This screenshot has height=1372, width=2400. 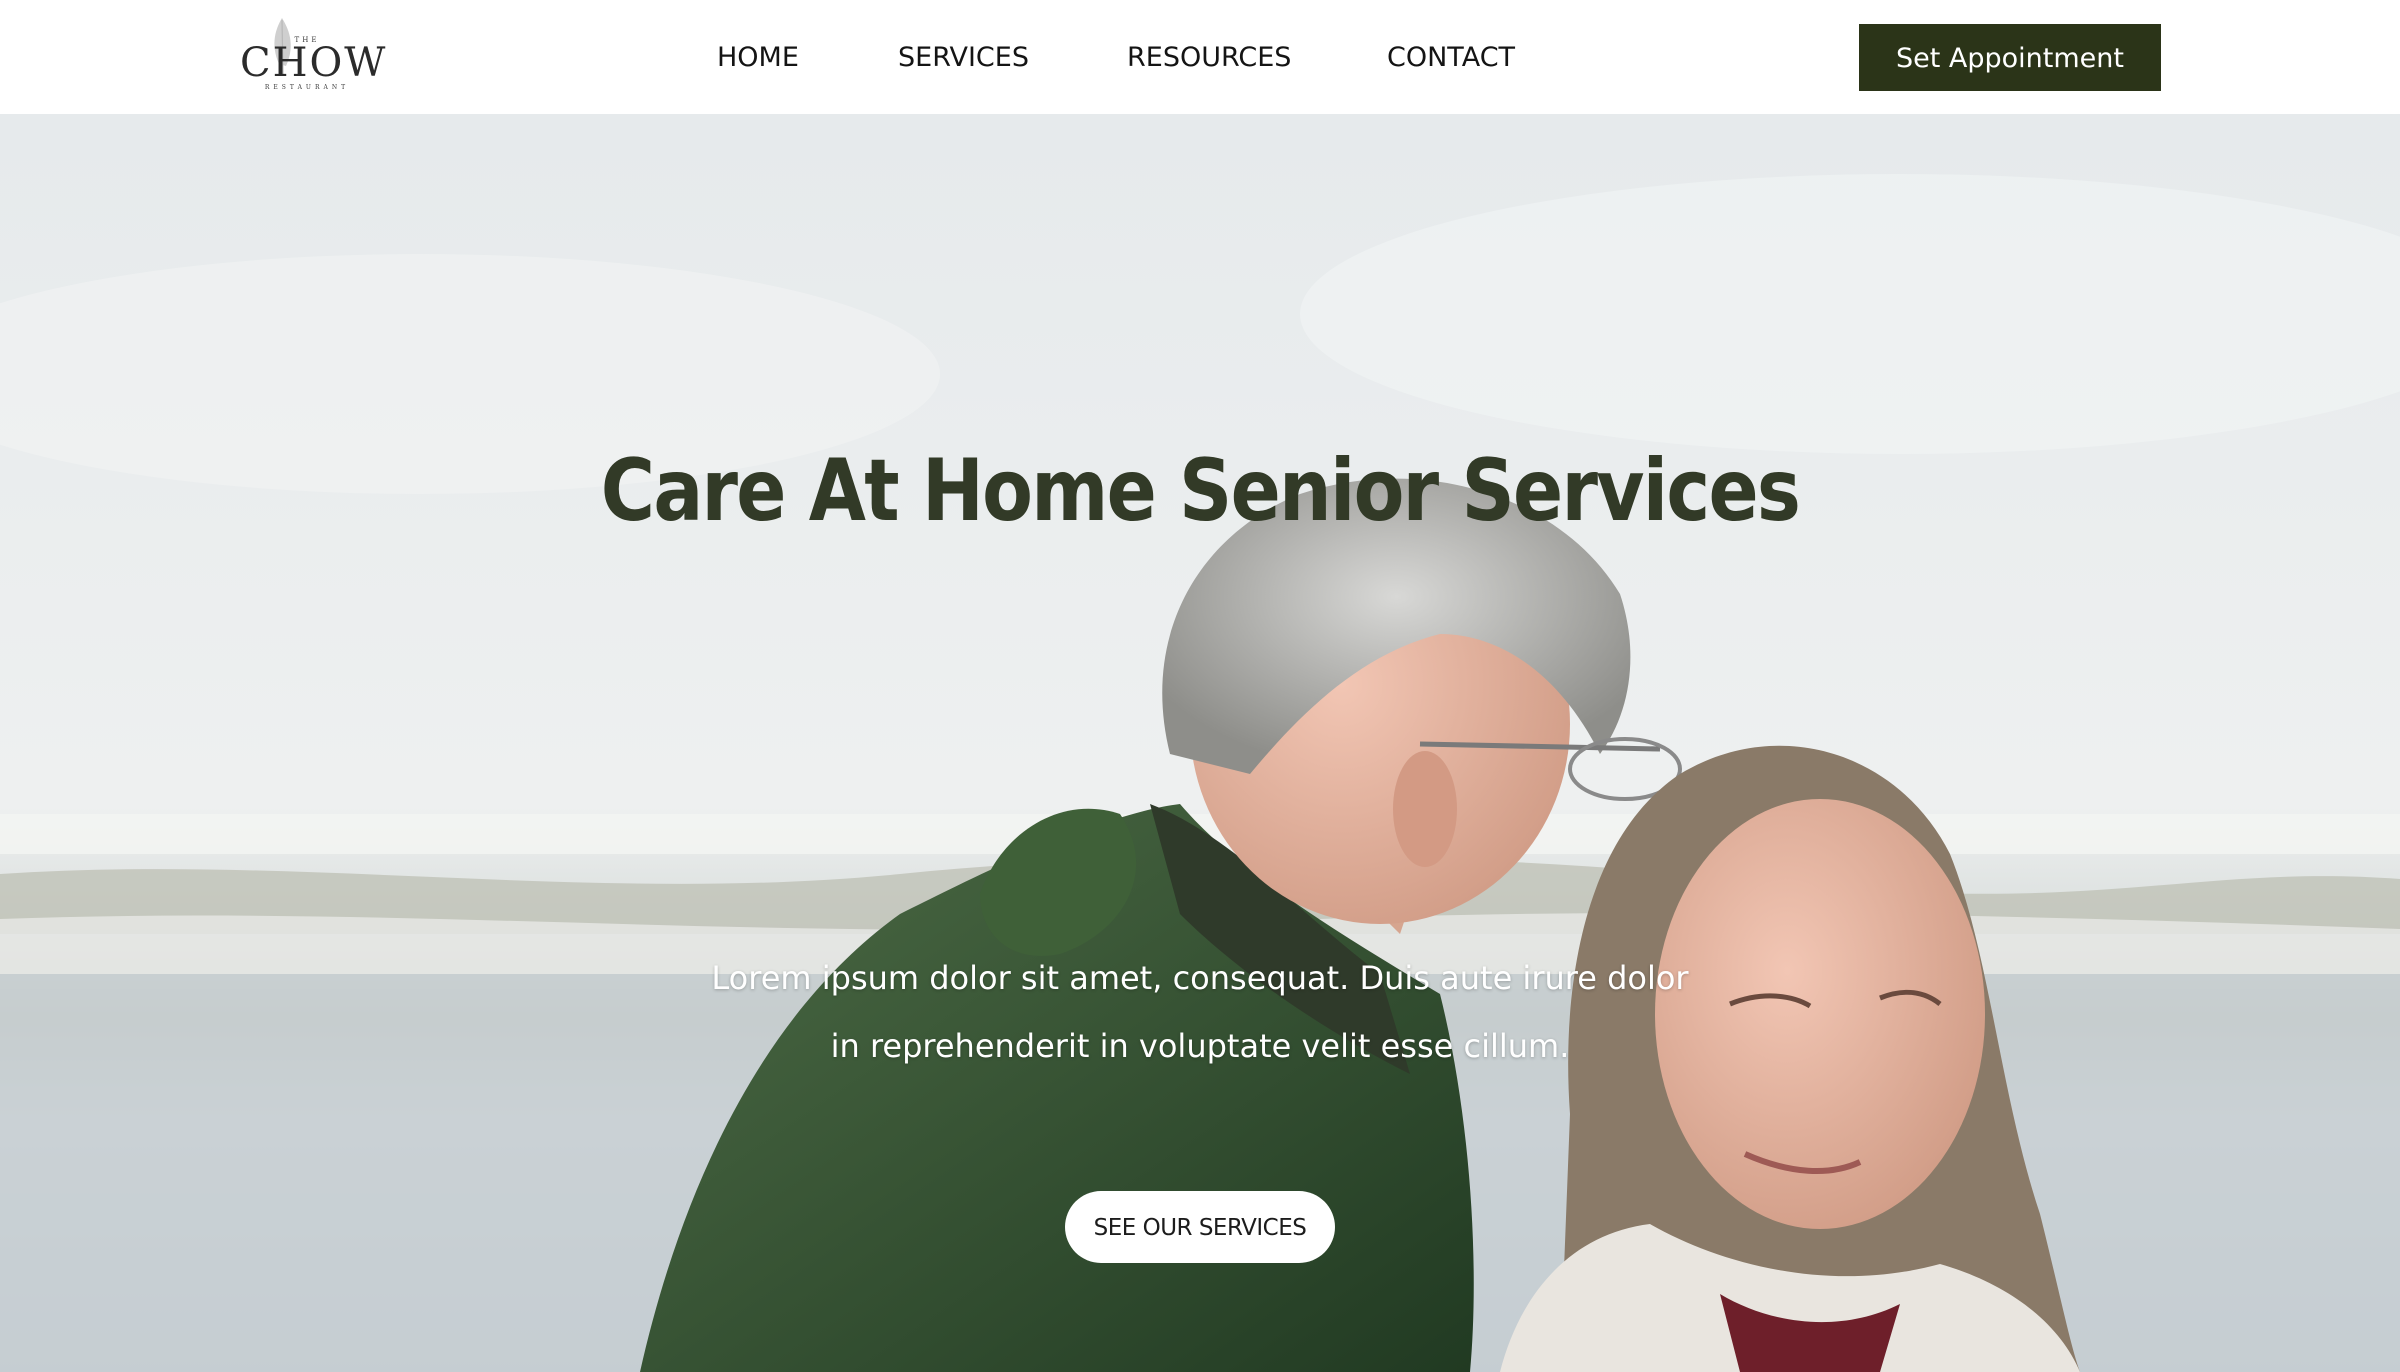 What do you see at coordinates (1209, 58) in the screenshot?
I see `nav-item-resources: RESOURCES` at bounding box center [1209, 58].